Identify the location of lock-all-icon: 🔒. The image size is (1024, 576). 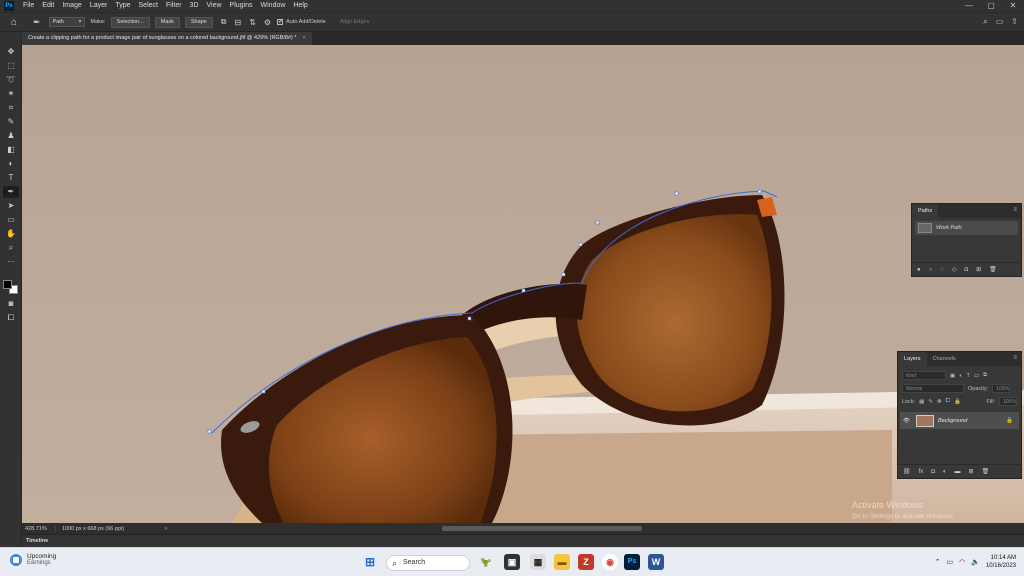
(957, 402).